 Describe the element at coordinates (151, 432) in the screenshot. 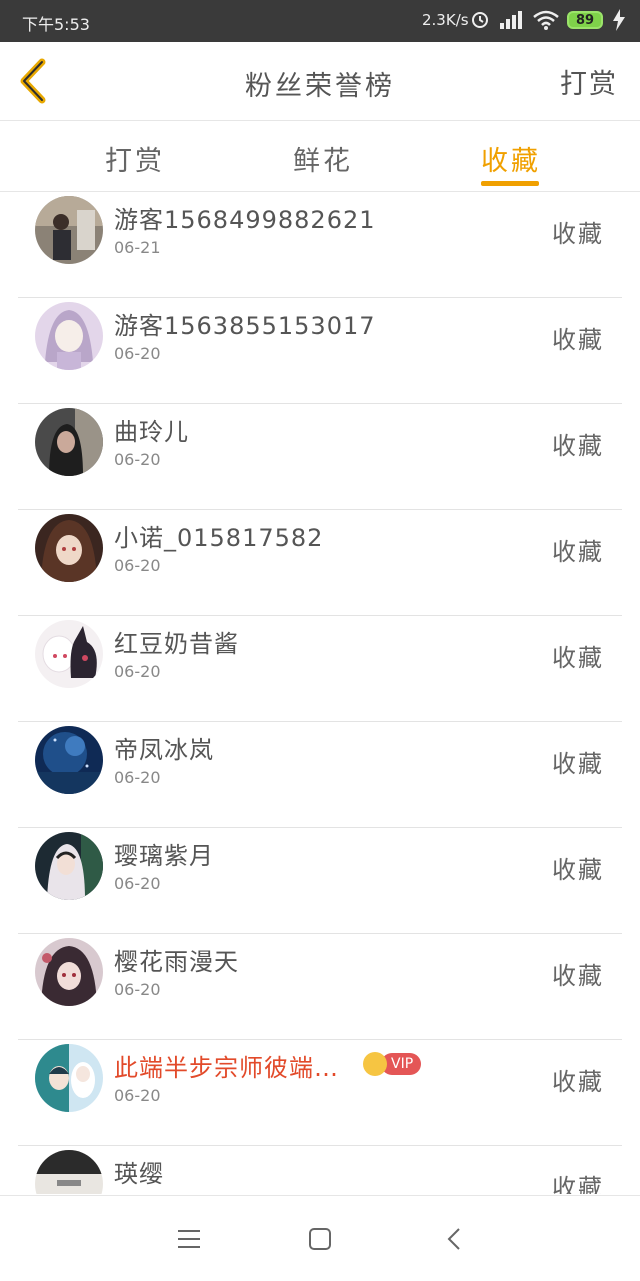

I see `fan-name: 曲玲儿` at that location.